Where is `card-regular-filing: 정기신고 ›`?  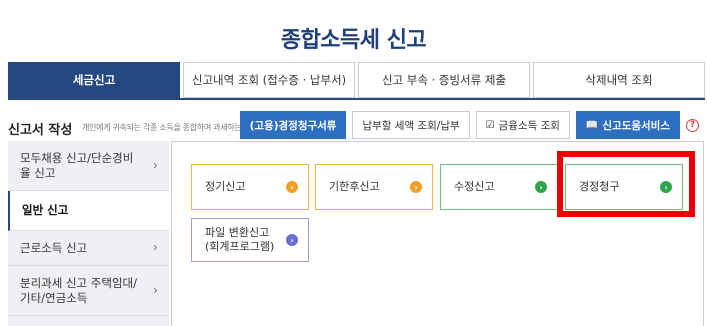 card-regular-filing: 정기신고 › is located at coordinates (250, 187).